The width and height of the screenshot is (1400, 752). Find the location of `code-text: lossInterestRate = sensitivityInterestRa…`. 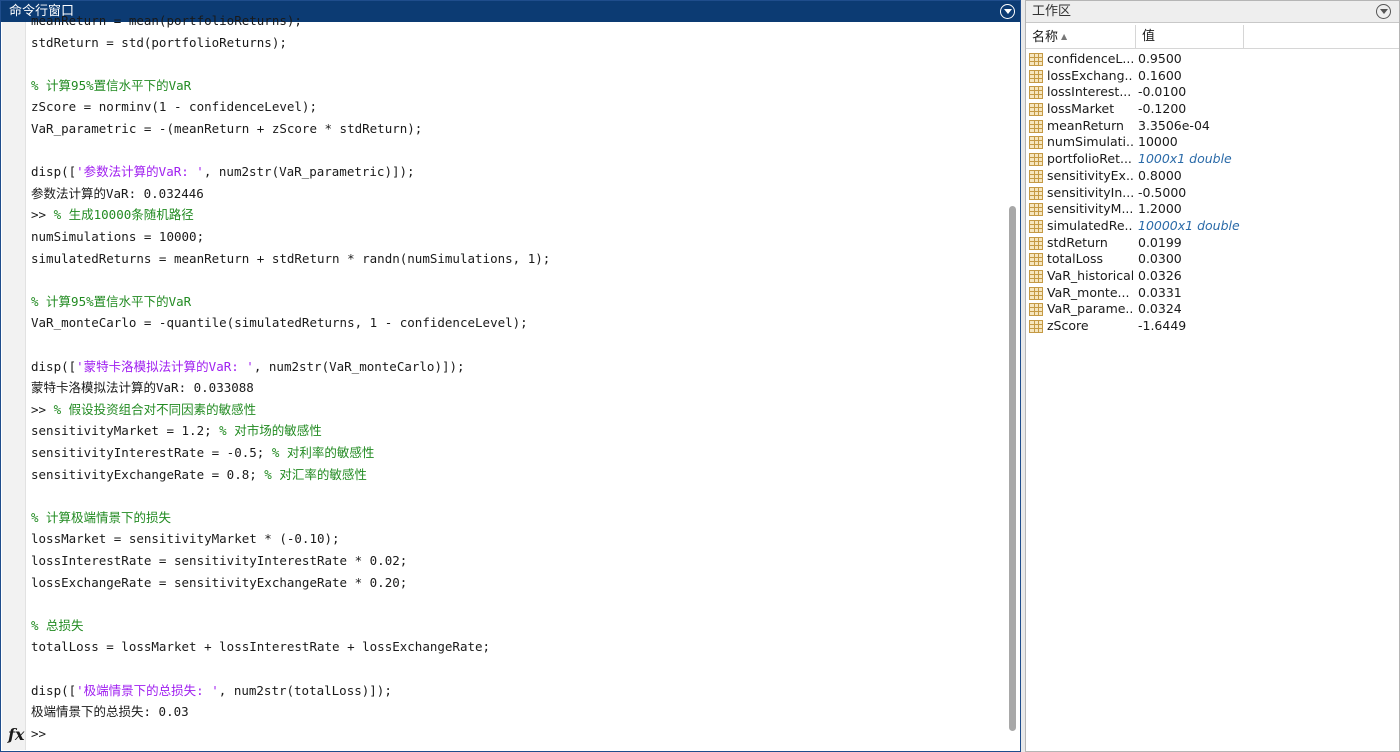

code-text: lossInterestRate = sensitivityInterestRa… is located at coordinates (219, 560).